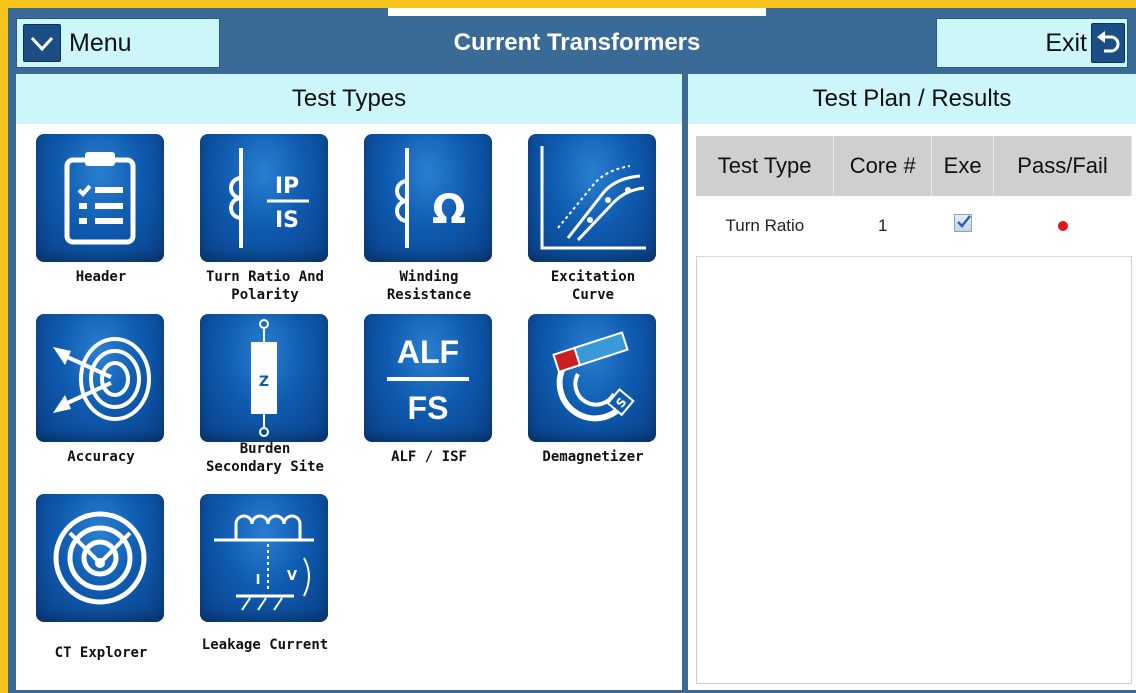 This screenshot has width=1136, height=693. What do you see at coordinates (912, 99) in the screenshot?
I see `results-heading: Test Plan / Results` at bounding box center [912, 99].